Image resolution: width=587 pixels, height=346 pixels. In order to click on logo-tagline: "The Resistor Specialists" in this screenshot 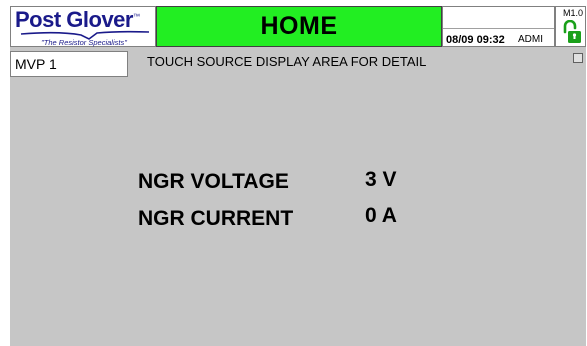, I will do `click(84, 42)`.